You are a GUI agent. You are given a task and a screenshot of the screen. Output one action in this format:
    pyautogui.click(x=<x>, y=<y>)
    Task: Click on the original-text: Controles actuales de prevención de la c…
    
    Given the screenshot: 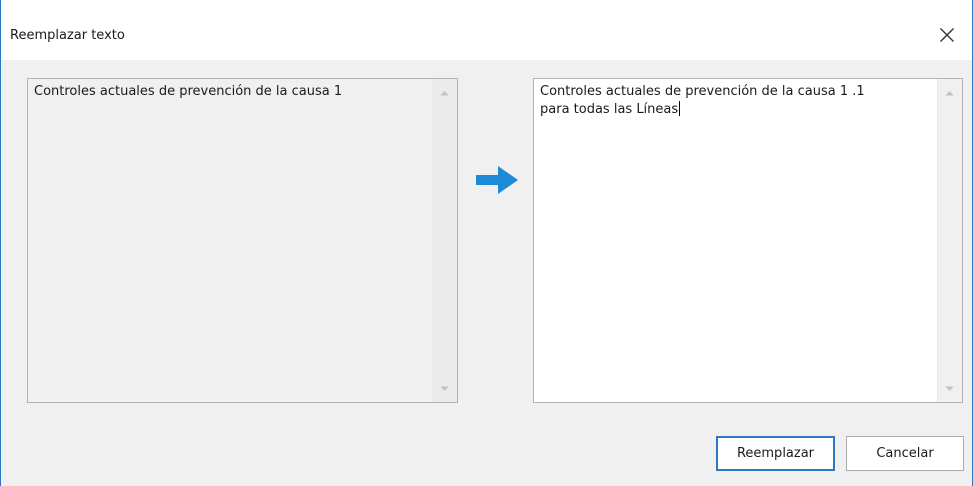 What is the action you would take?
    pyautogui.click(x=188, y=91)
    